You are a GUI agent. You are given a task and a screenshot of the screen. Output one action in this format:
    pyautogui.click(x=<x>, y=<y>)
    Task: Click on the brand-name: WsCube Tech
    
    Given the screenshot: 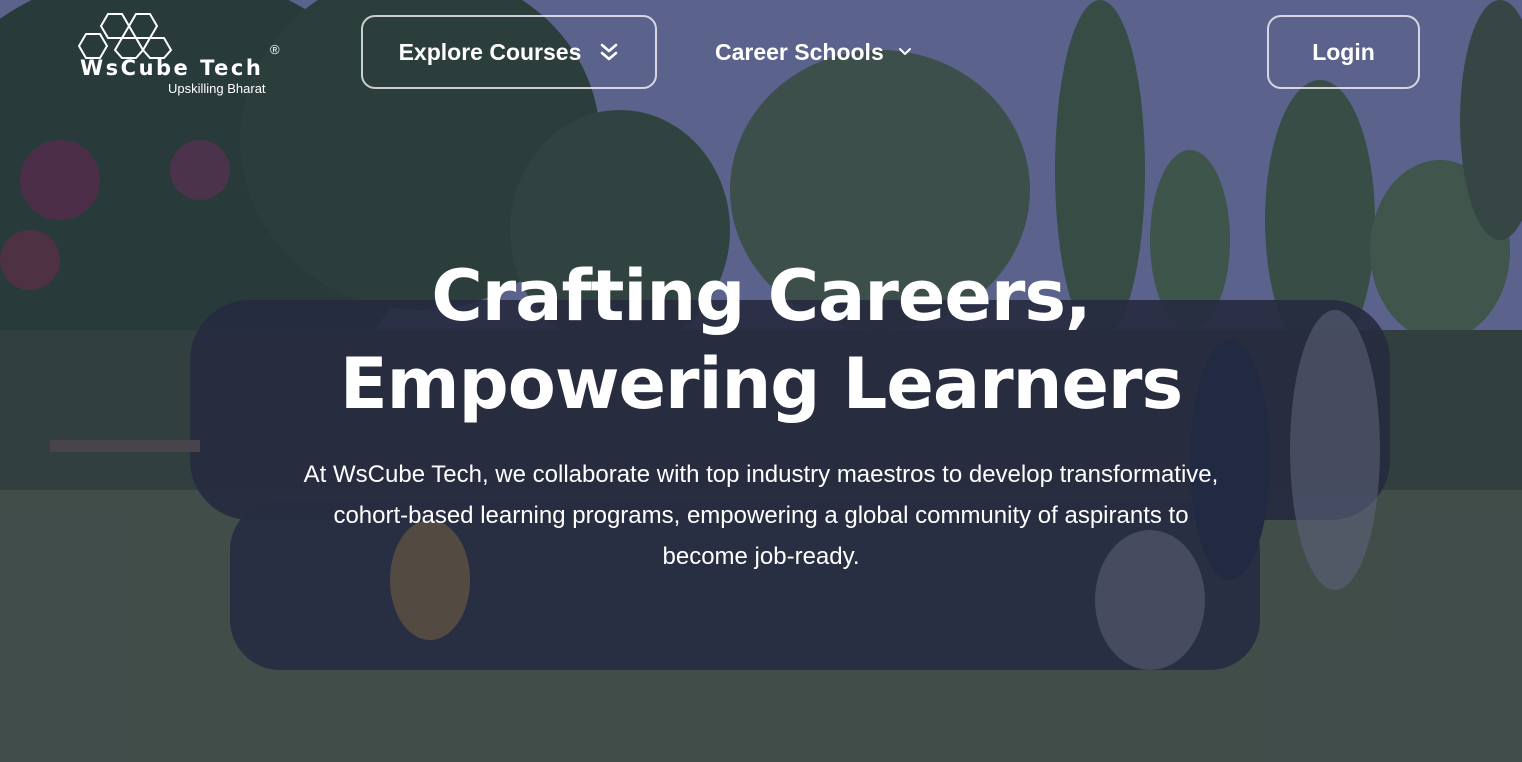 What is the action you would take?
    pyautogui.click(x=172, y=68)
    